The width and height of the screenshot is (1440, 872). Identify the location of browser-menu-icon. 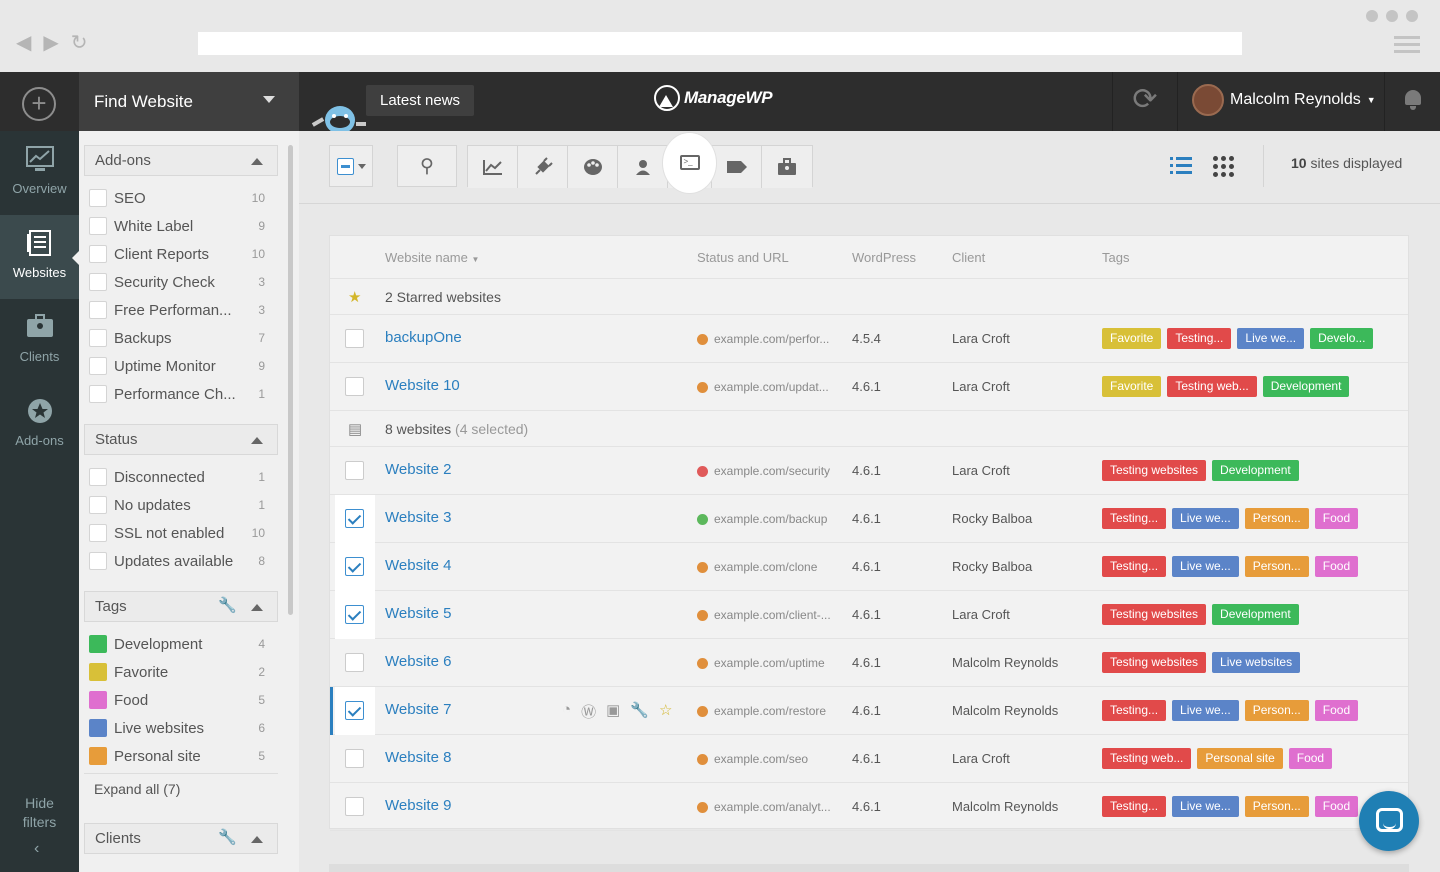
(1407, 46).